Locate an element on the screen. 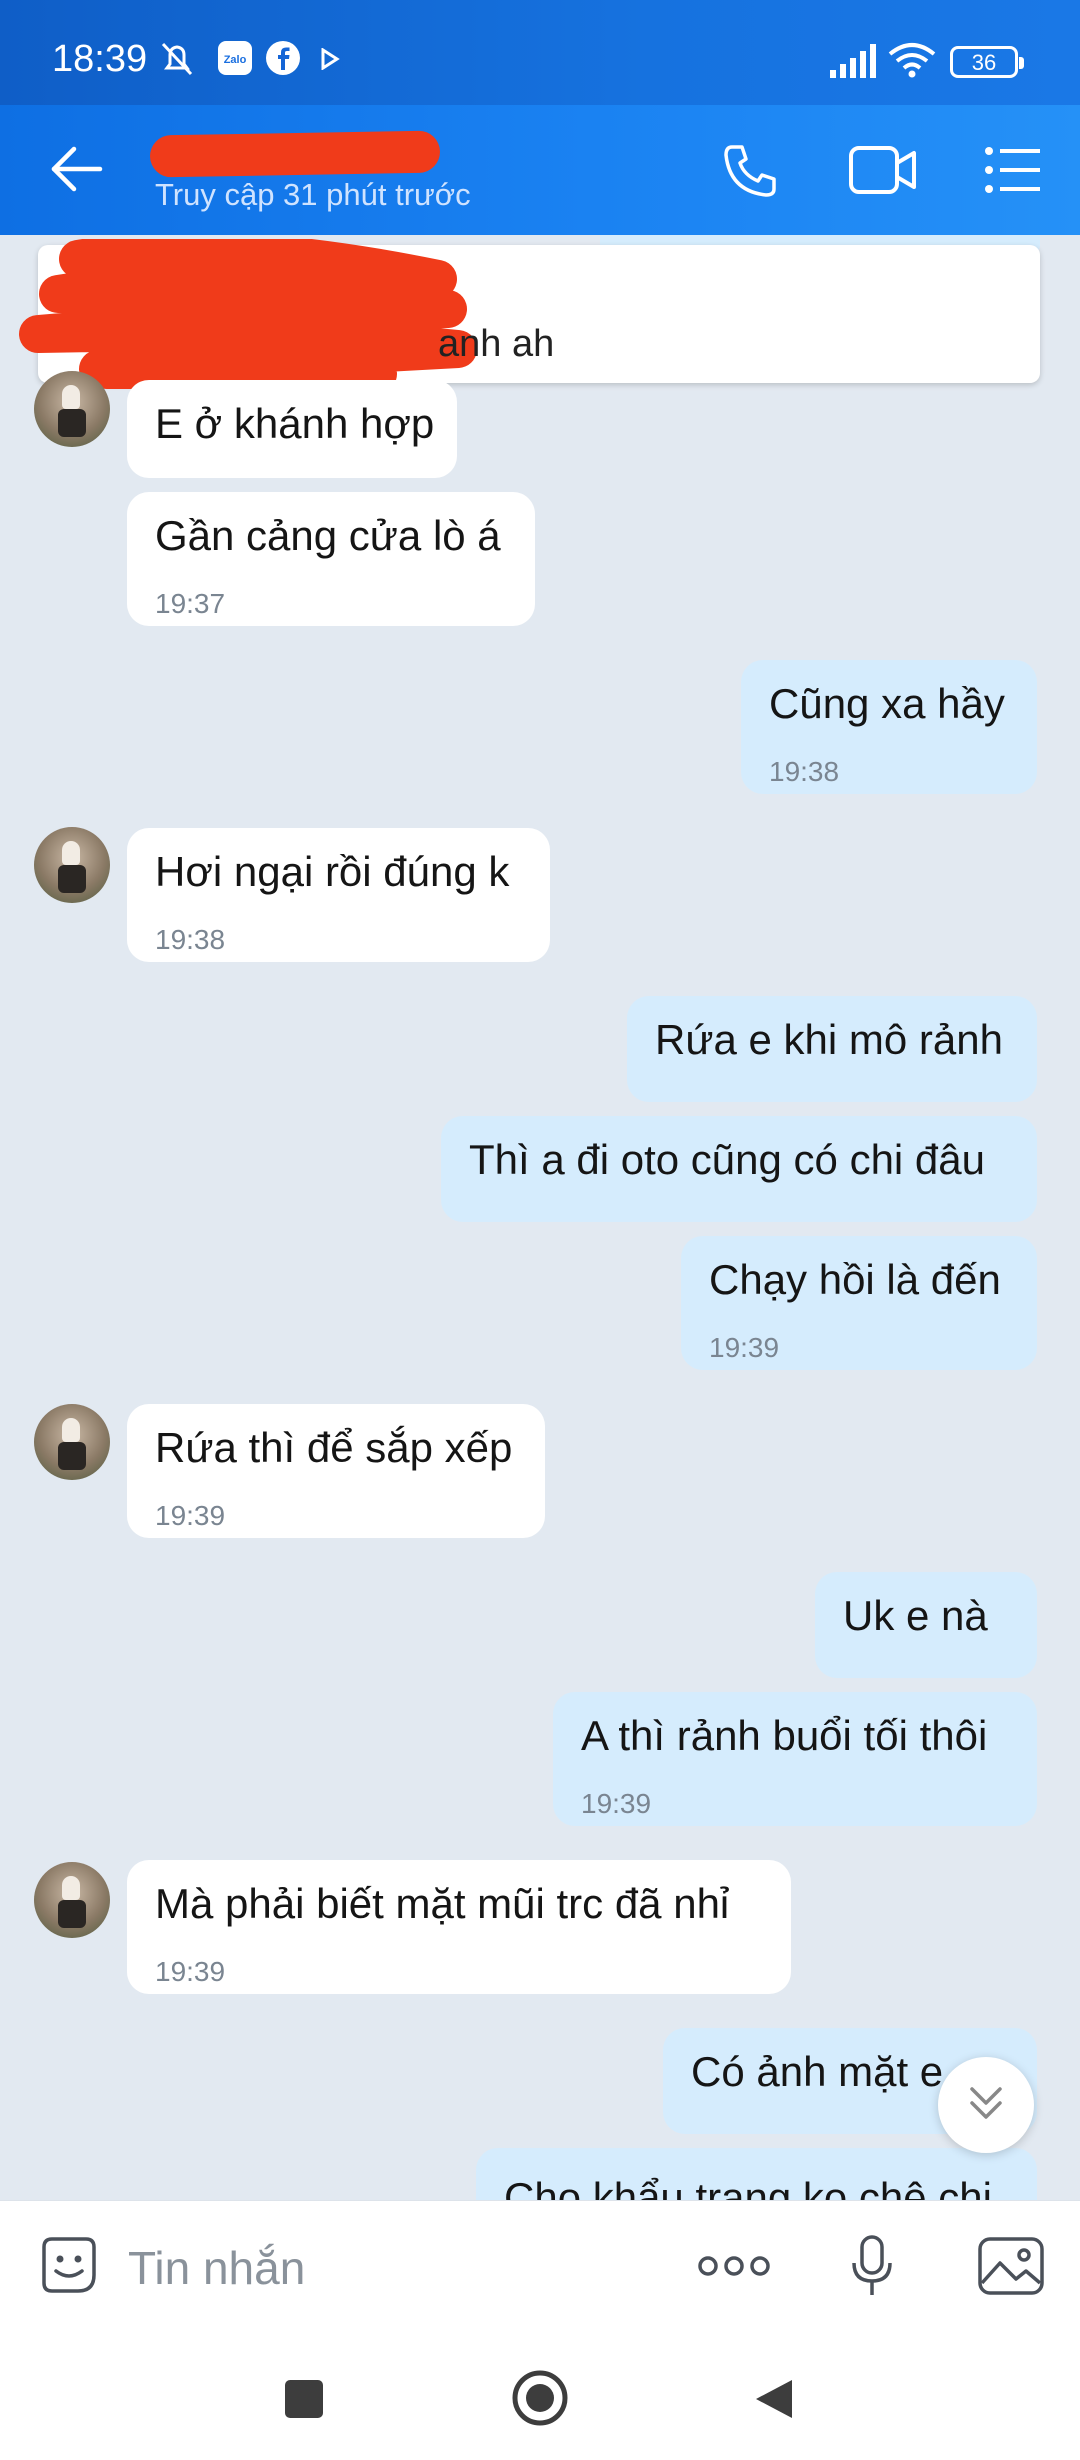 The width and height of the screenshot is (1080, 2460). message-bubble-incoming: Gần cảng cửa lò á 19:37 is located at coordinates (331, 559).